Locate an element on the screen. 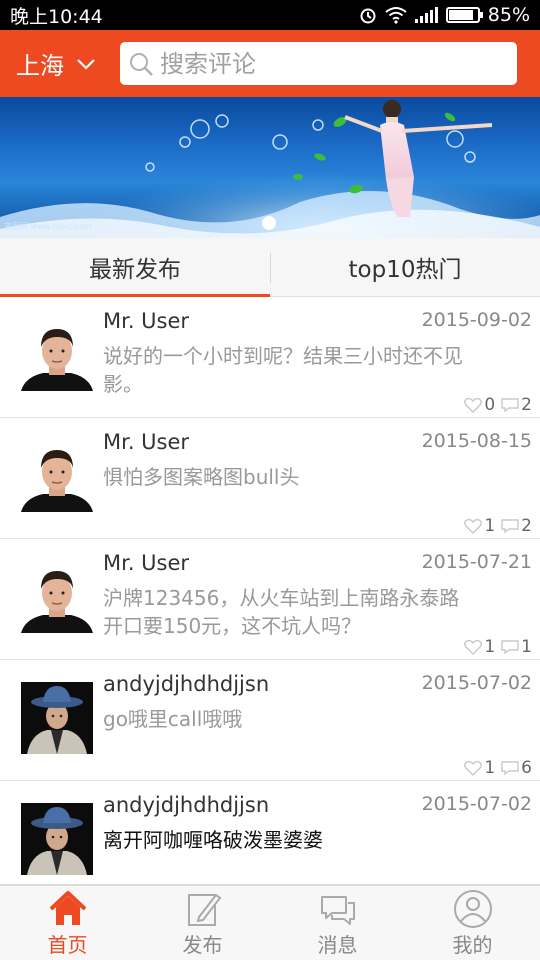 The width and height of the screenshot is (540, 960). home-icon is located at coordinates (67, 908).